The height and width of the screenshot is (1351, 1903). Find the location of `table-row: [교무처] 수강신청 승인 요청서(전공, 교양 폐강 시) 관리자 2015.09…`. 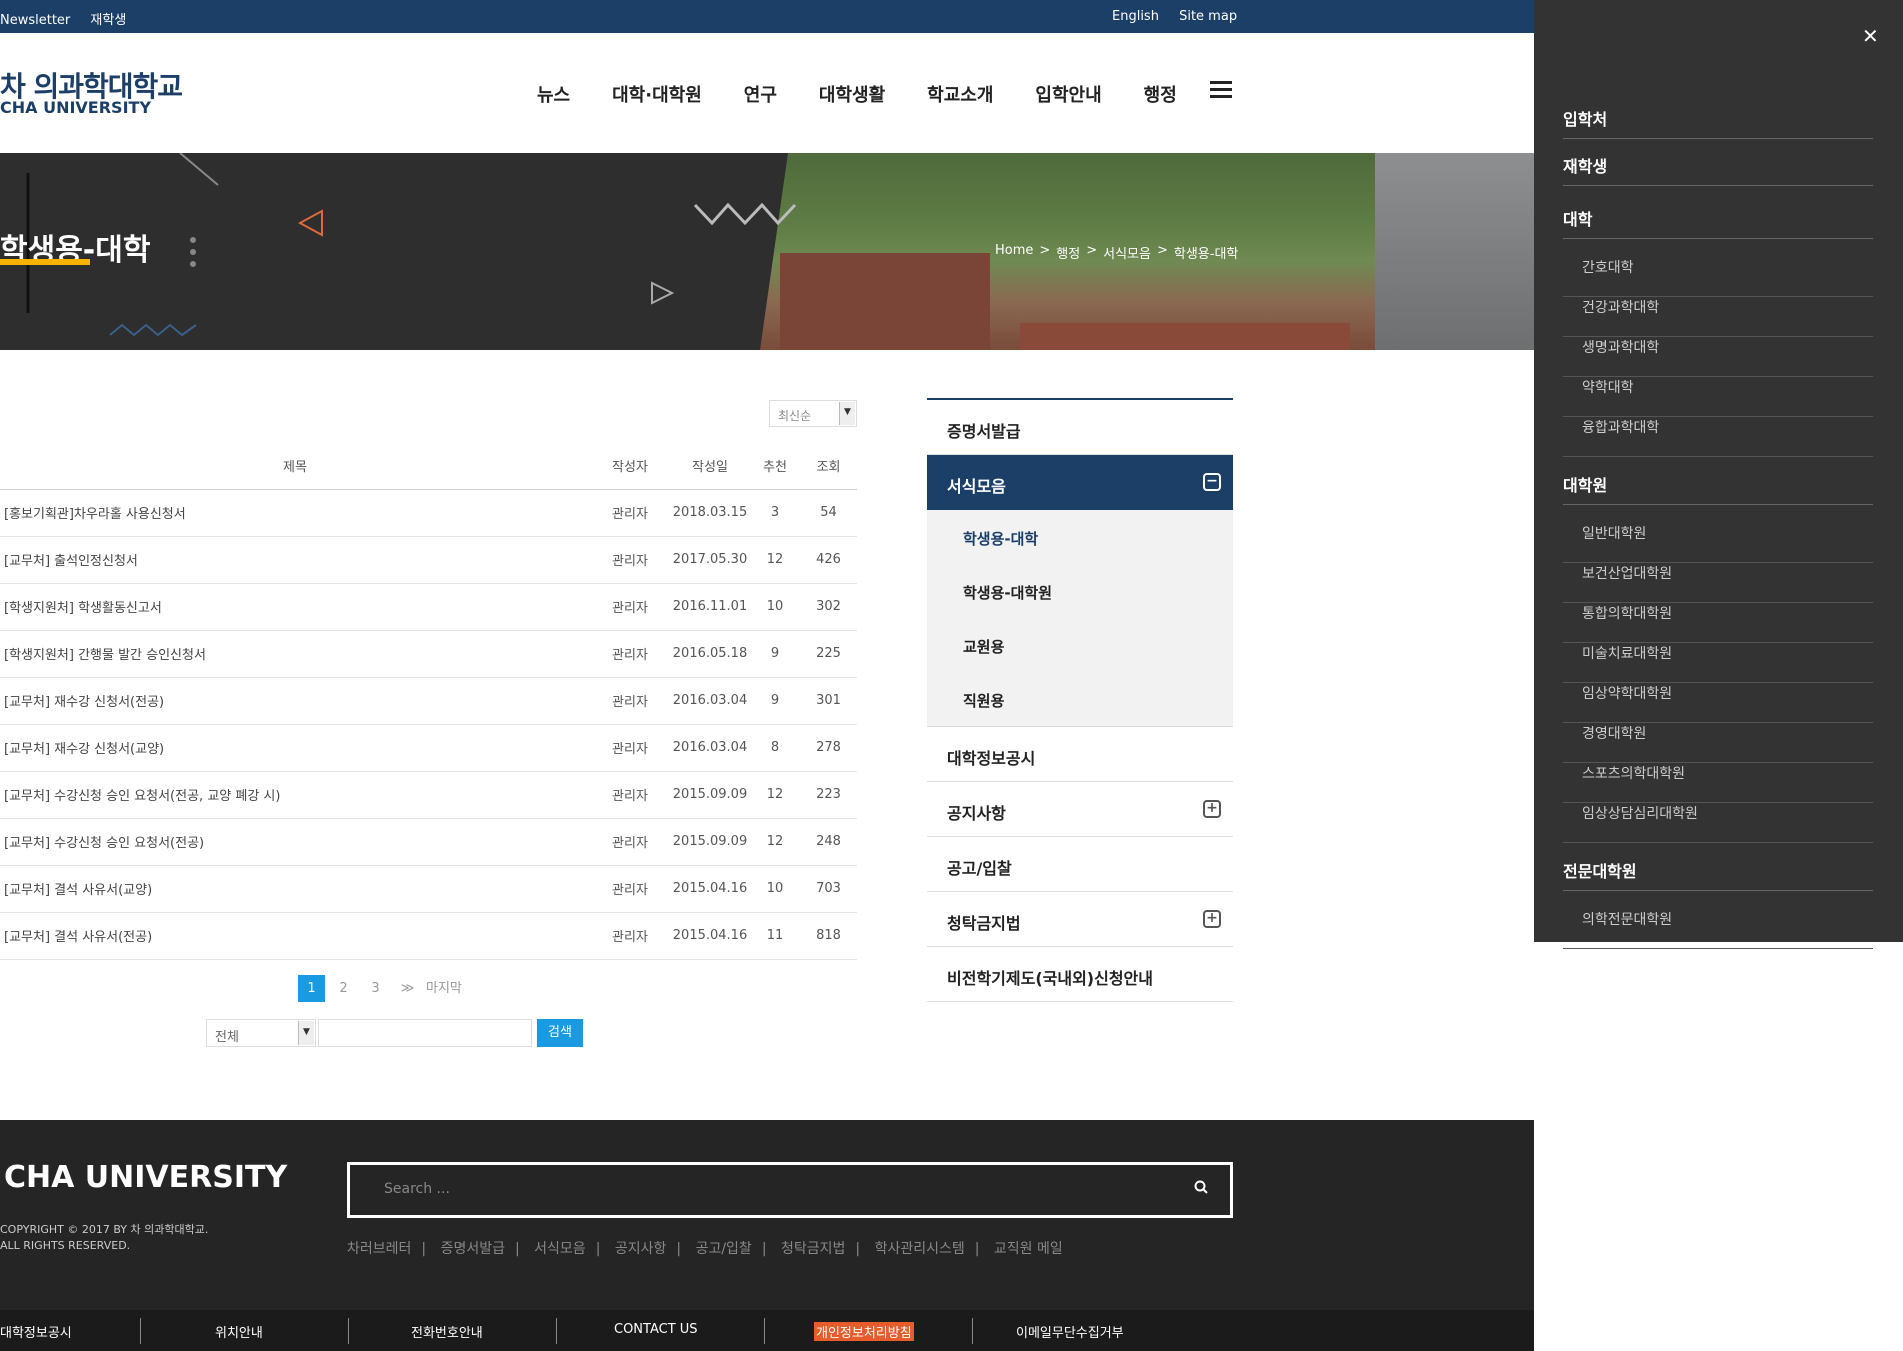

table-row: [교무처] 수강신청 승인 요청서(전공, 교양 폐강 시) 관리자 2015.09… is located at coordinates (428, 795).